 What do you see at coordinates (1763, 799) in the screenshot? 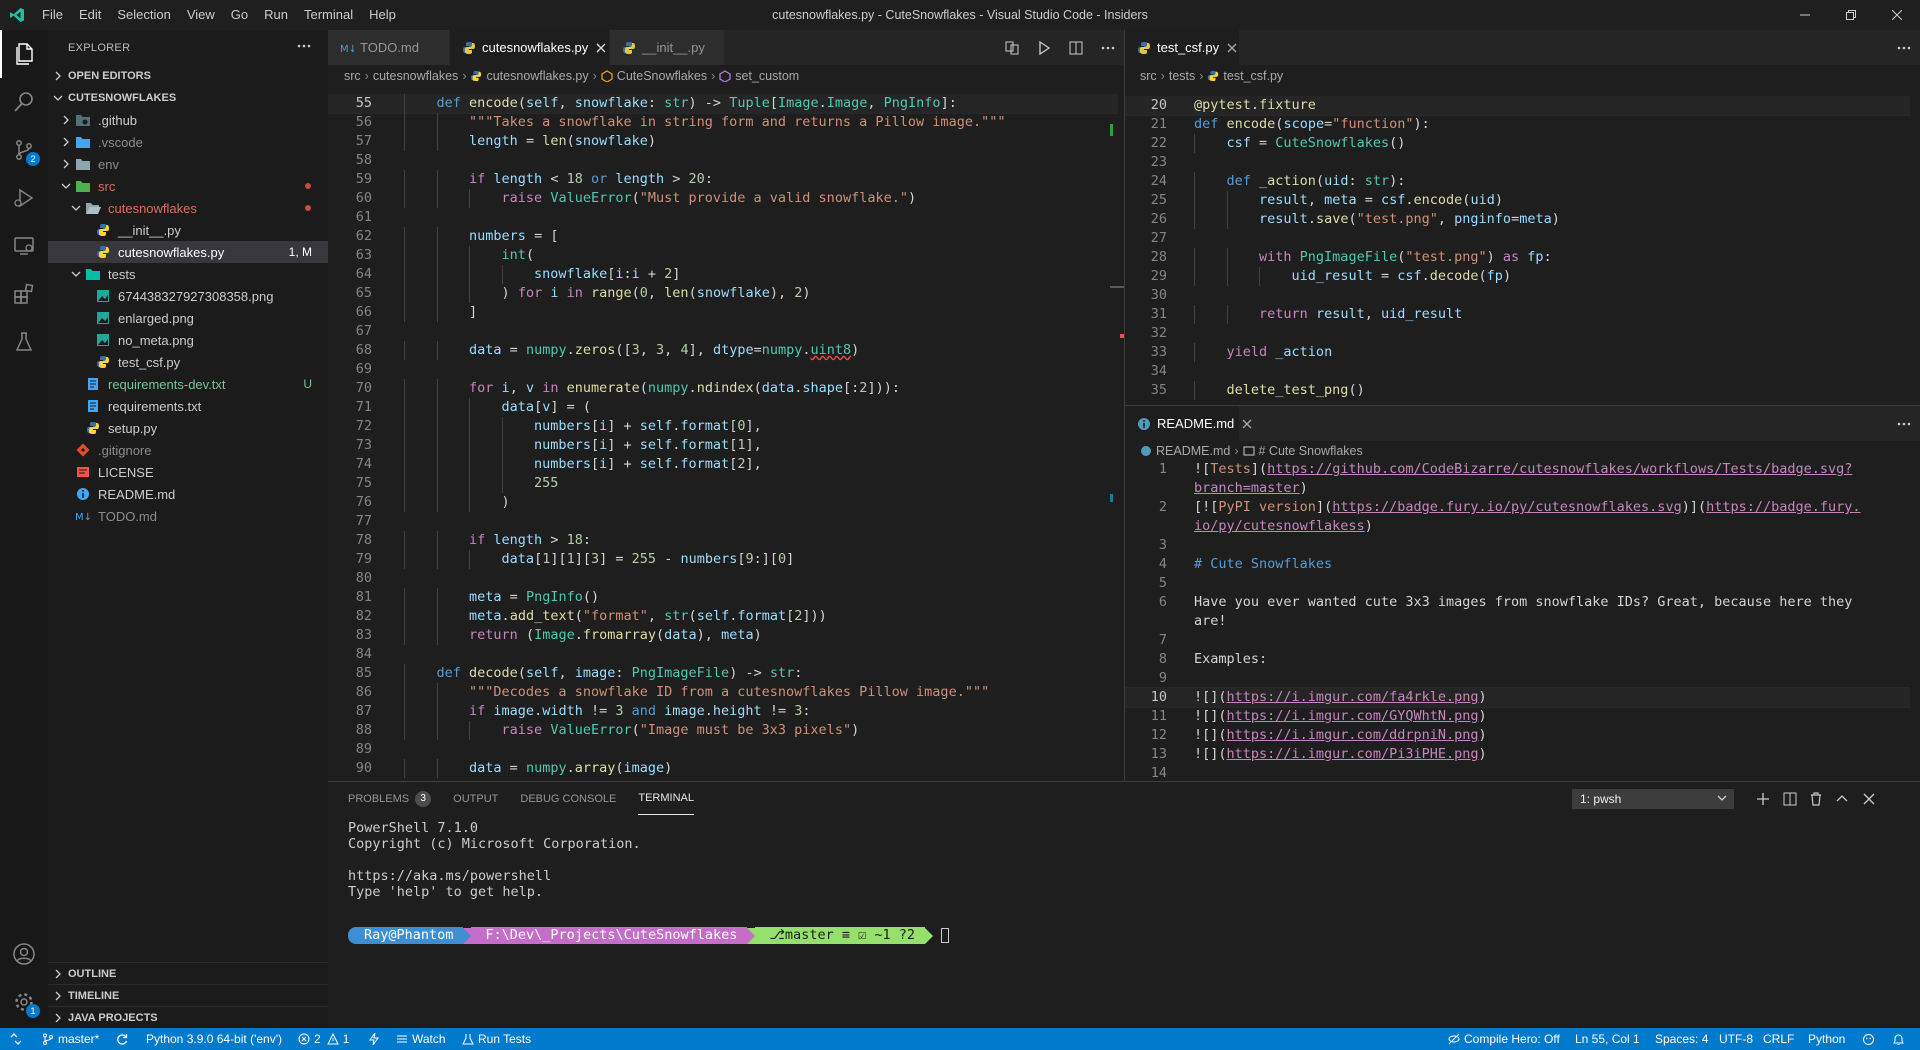
I see `new-terminal-button` at bounding box center [1763, 799].